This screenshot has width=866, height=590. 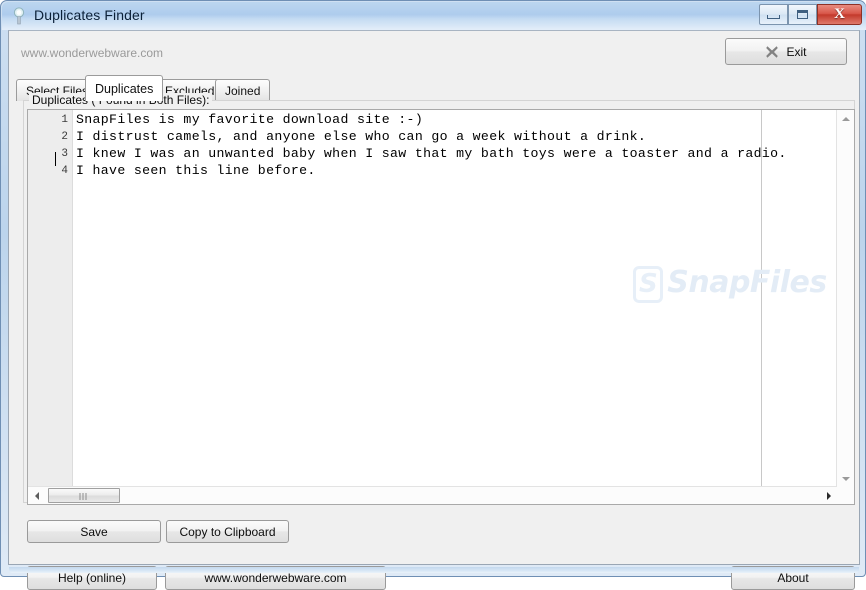 I want to click on close-icon: X, so click(x=839, y=14).